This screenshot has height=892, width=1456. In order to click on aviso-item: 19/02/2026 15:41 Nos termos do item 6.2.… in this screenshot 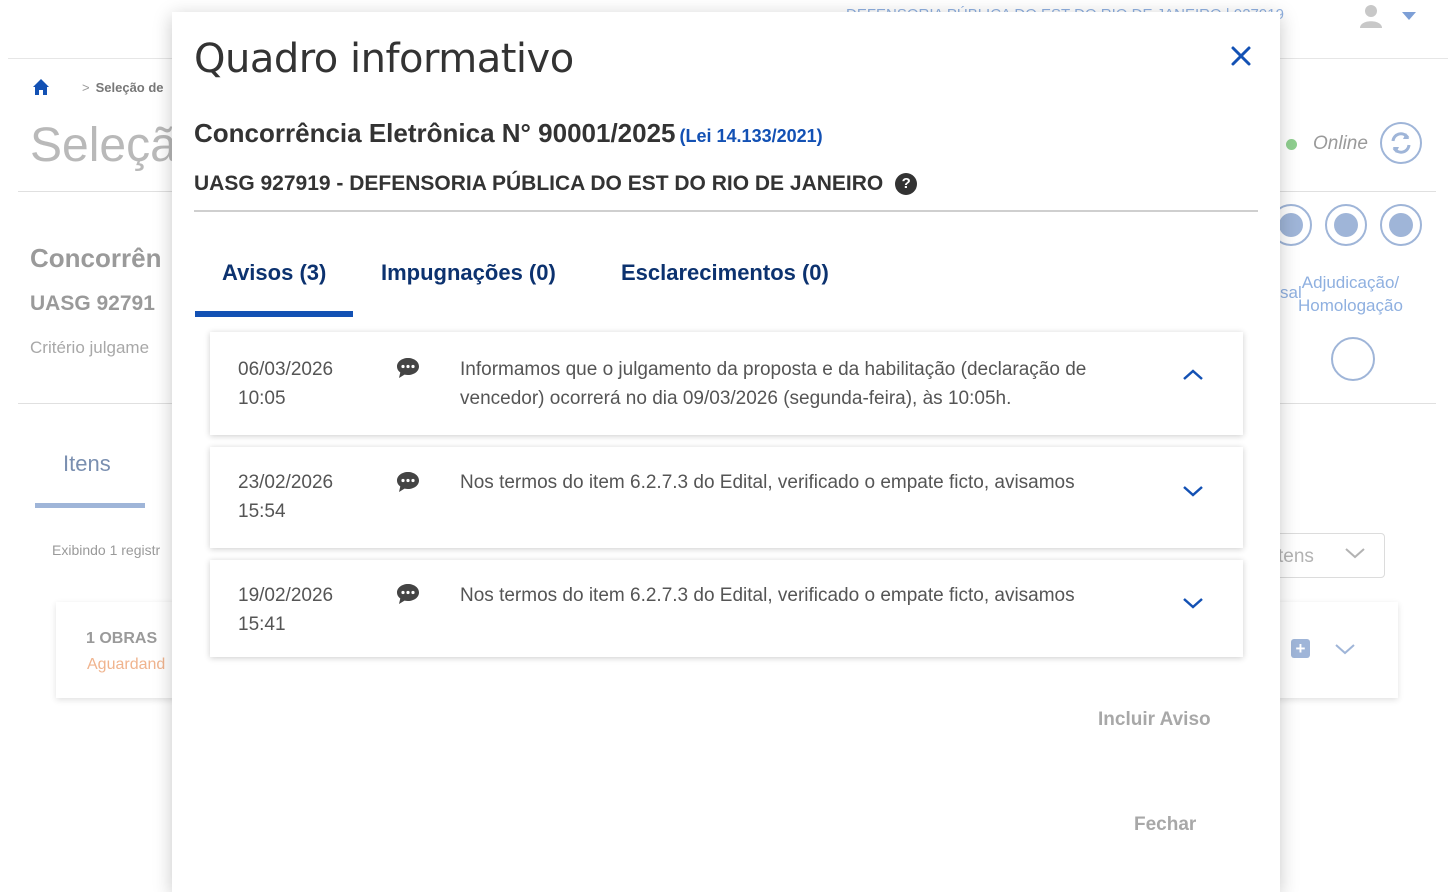, I will do `click(726, 608)`.